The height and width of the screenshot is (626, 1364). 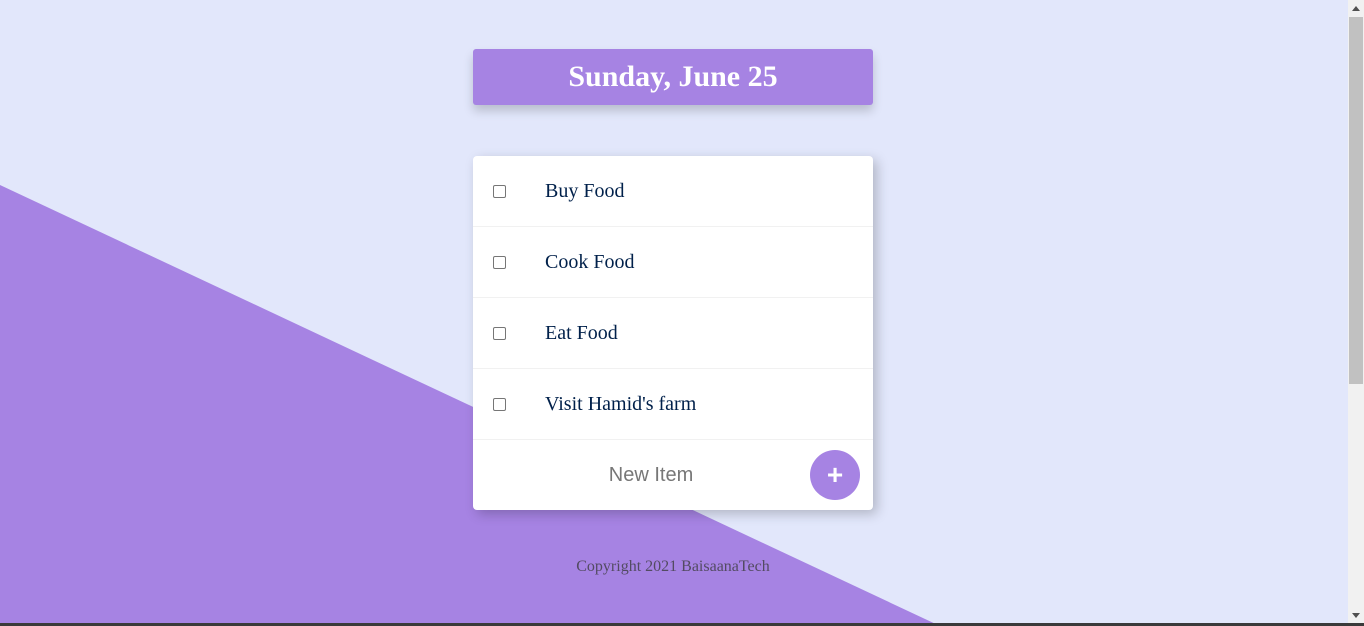 What do you see at coordinates (590, 262) in the screenshot?
I see `item-label: Cook Food` at bounding box center [590, 262].